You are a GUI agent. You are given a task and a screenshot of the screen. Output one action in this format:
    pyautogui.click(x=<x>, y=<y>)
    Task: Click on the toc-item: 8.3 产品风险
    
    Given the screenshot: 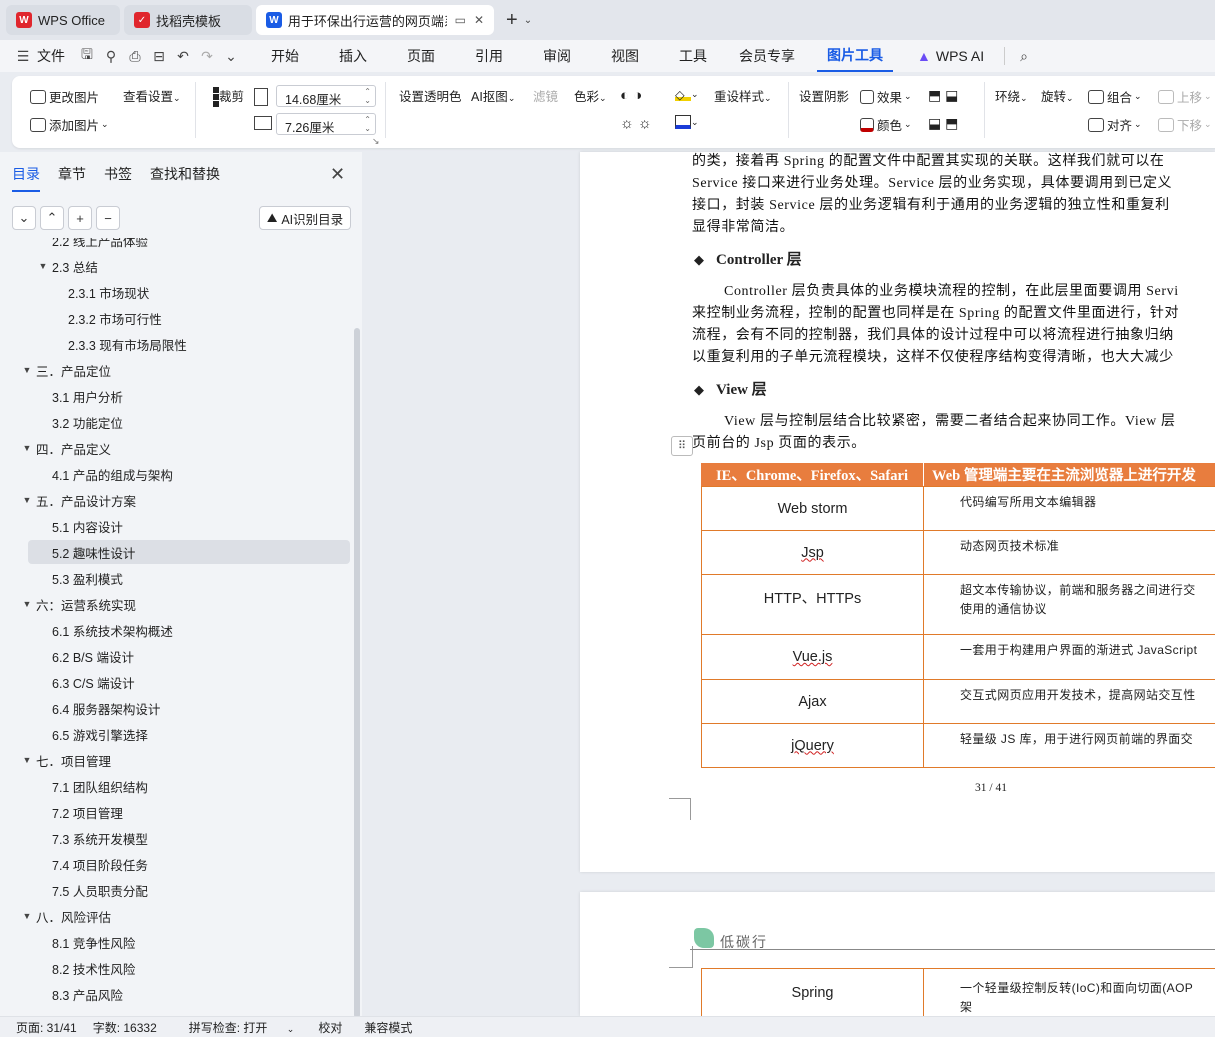 What is the action you would take?
    pyautogui.click(x=87, y=994)
    